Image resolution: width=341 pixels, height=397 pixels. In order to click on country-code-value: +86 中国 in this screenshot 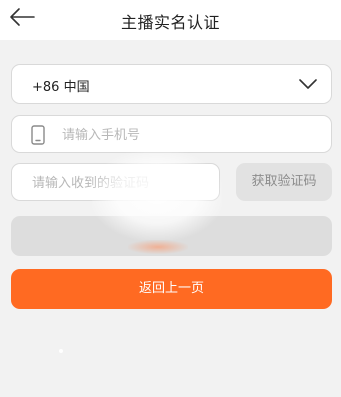, I will do `click(61, 87)`.